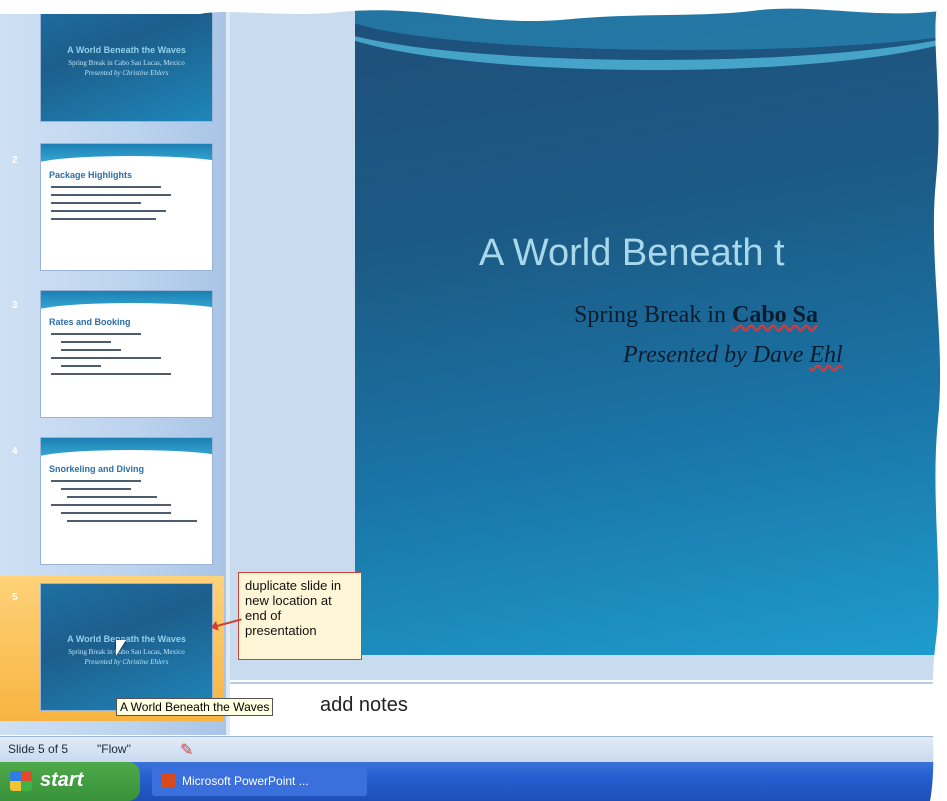 The image size is (947, 801). I want to click on slide-number: 3, so click(15, 305).